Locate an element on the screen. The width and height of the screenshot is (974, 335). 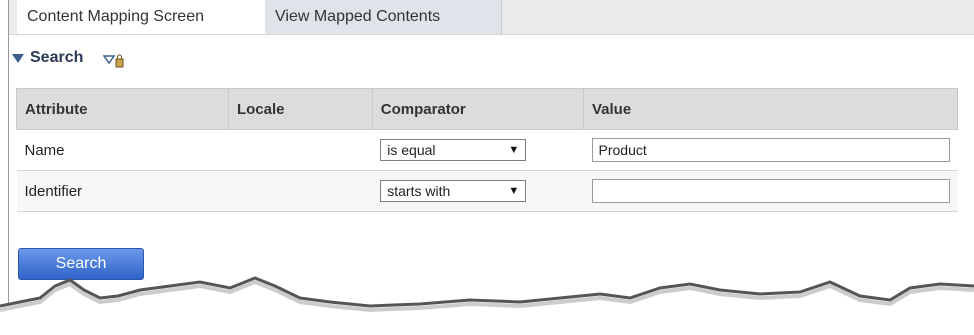
header-value: Value is located at coordinates (770, 109).